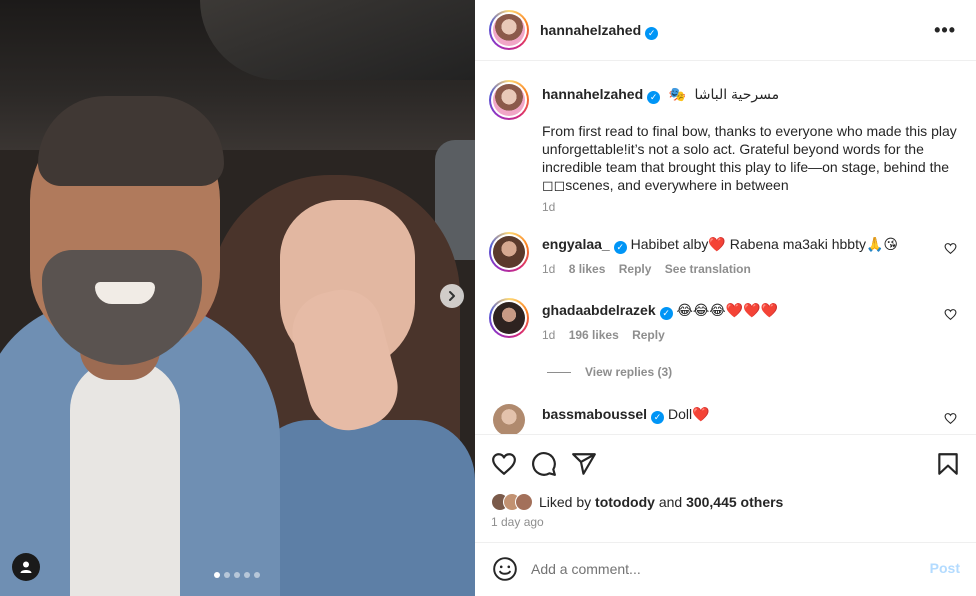 The width and height of the screenshot is (976, 596). What do you see at coordinates (945, 568) in the screenshot?
I see `post-comment-button: Post` at bounding box center [945, 568].